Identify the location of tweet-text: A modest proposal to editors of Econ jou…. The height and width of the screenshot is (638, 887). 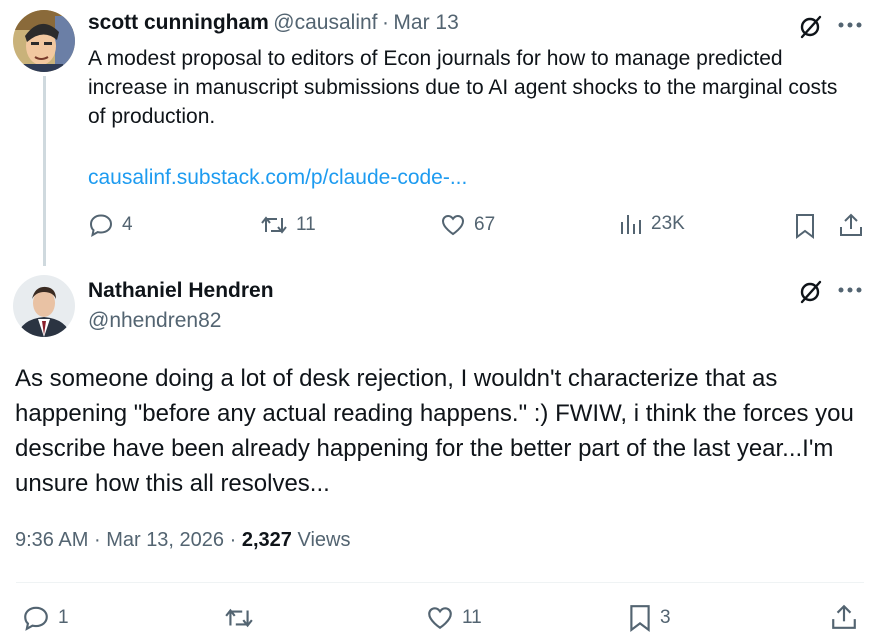
(463, 87).